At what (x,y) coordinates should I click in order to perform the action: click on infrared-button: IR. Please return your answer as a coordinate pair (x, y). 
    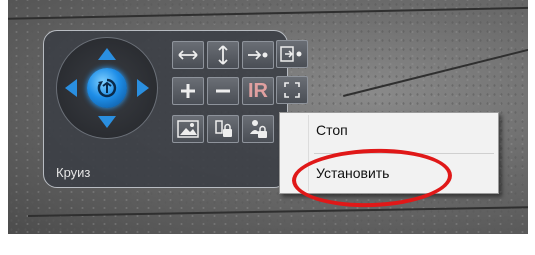
    Looking at the image, I should click on (258, 91).